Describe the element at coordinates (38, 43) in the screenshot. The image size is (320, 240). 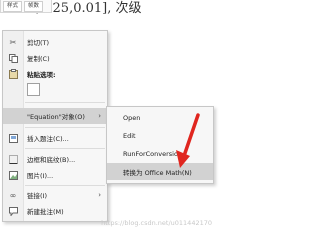
I see `menu-item-cut-label: 剪切(T)` at that location.